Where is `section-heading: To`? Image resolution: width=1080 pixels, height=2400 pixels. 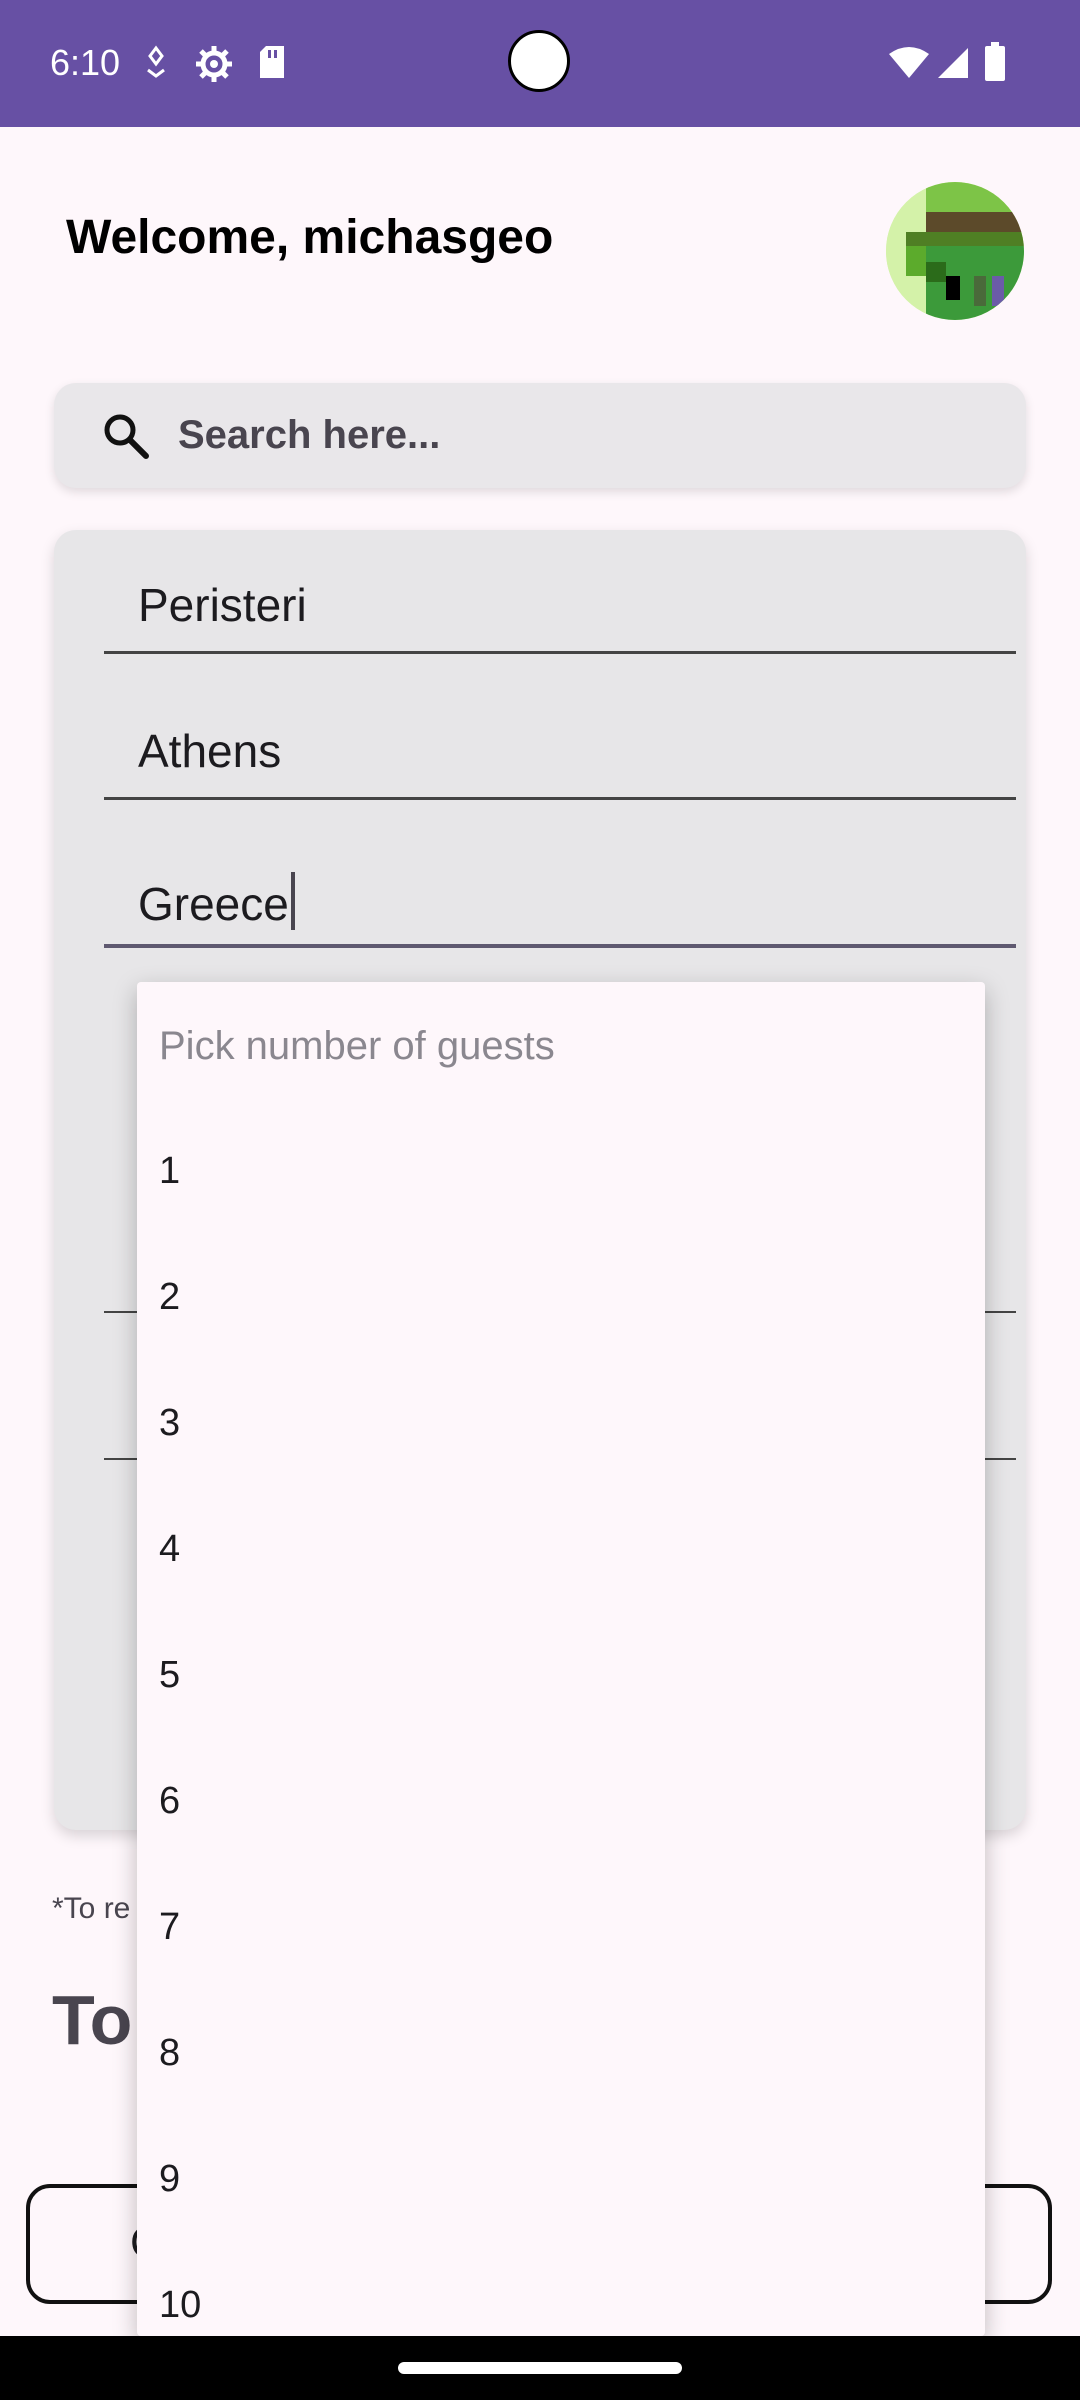 section-heading: To is located at coordinates (92, 2020).